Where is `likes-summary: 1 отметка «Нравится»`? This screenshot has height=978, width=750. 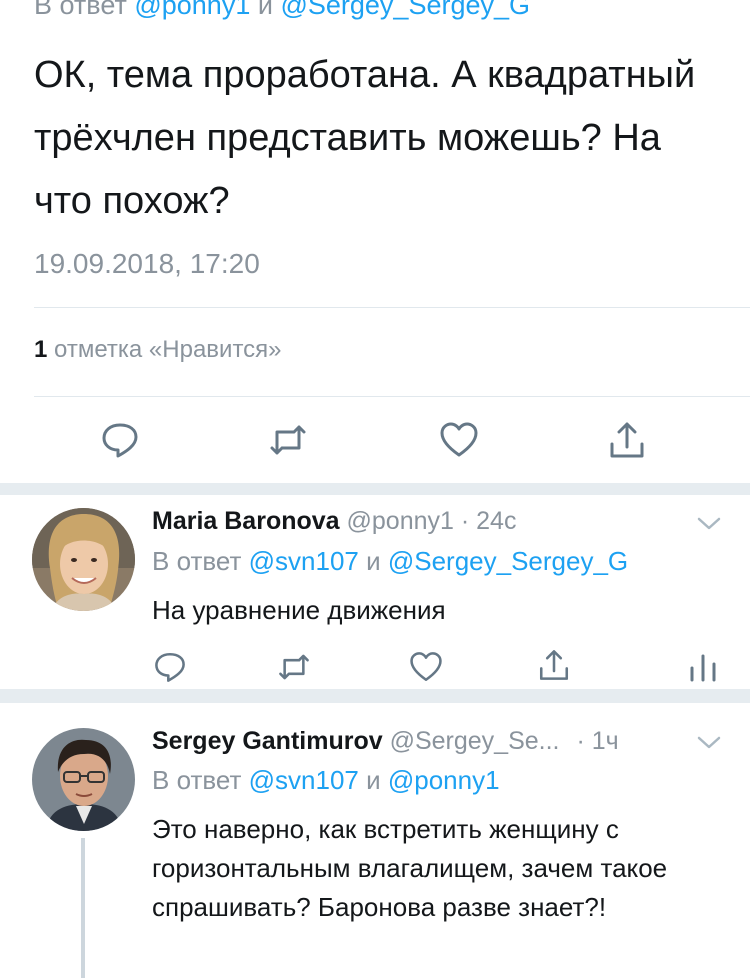 likes-summary: 1 отметка «Нравится» is located at coordinates (158, 350).